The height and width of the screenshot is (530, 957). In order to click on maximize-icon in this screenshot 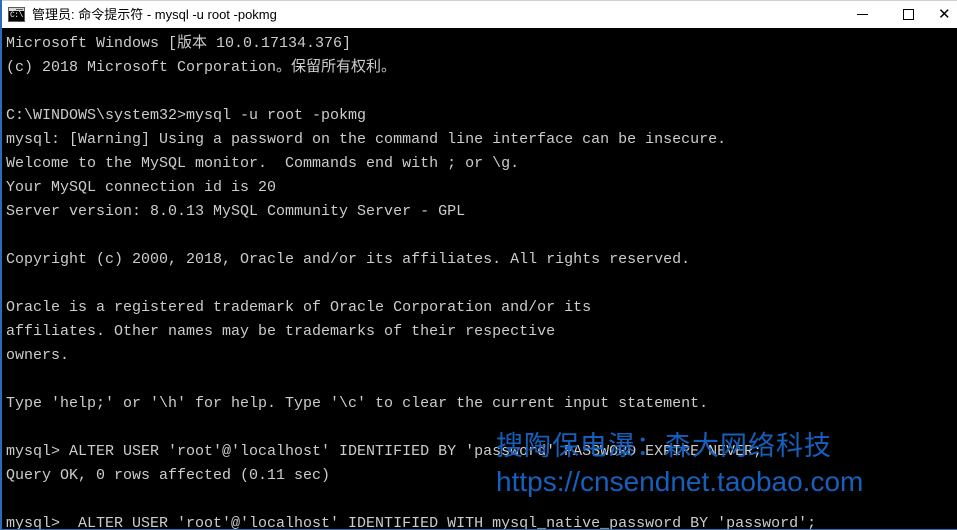, I will do `click(908, 14)`.